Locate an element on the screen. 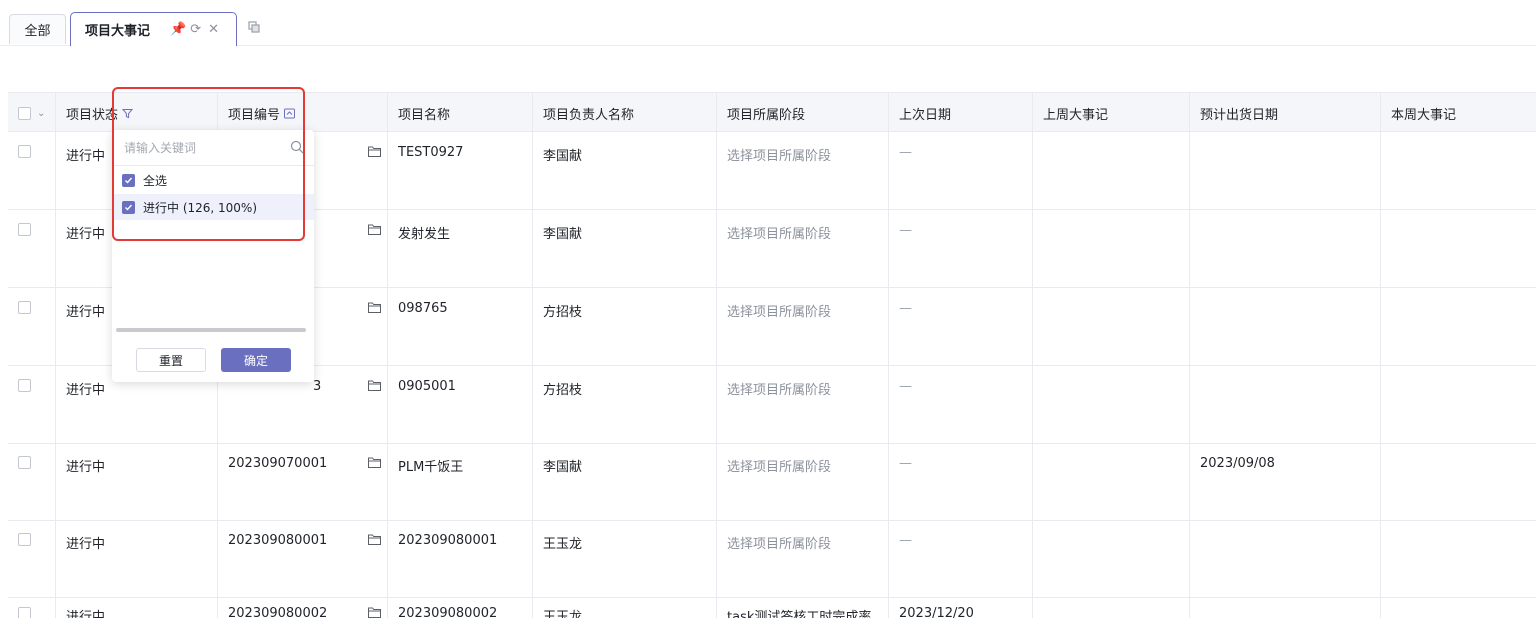  column-header-ship-date: 预计出货日期 is located at coordinates (1285, 113).